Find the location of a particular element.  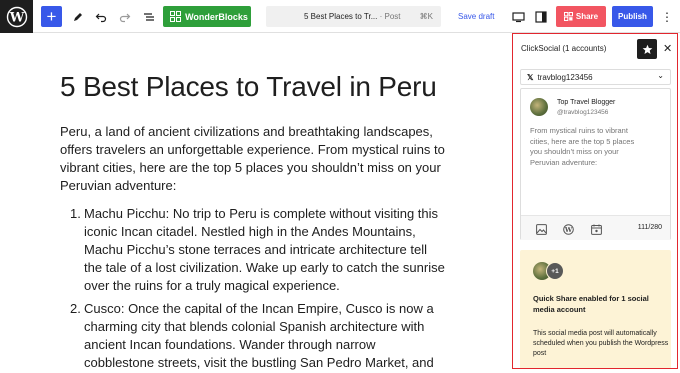

document-overview-button is located at coordinates (149, 16).